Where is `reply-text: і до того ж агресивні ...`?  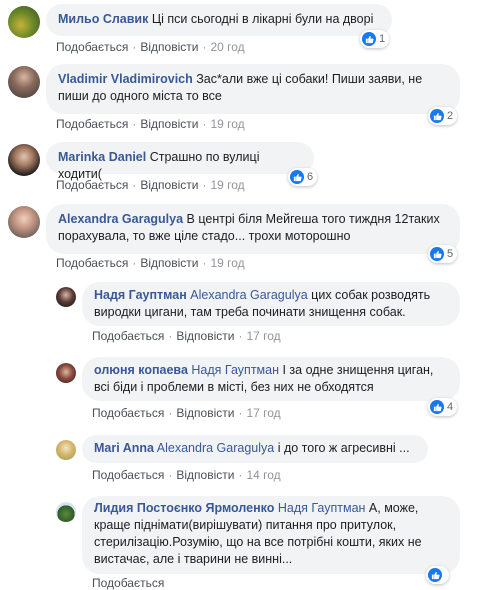
reply-text: і до того ж агресивні ... is located at coordinates (343, 448).